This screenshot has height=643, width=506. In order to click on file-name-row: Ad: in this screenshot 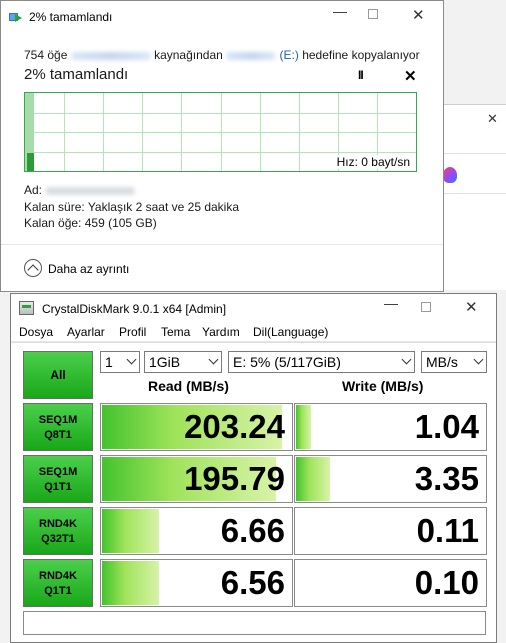, I will do `click(80, 190)`.